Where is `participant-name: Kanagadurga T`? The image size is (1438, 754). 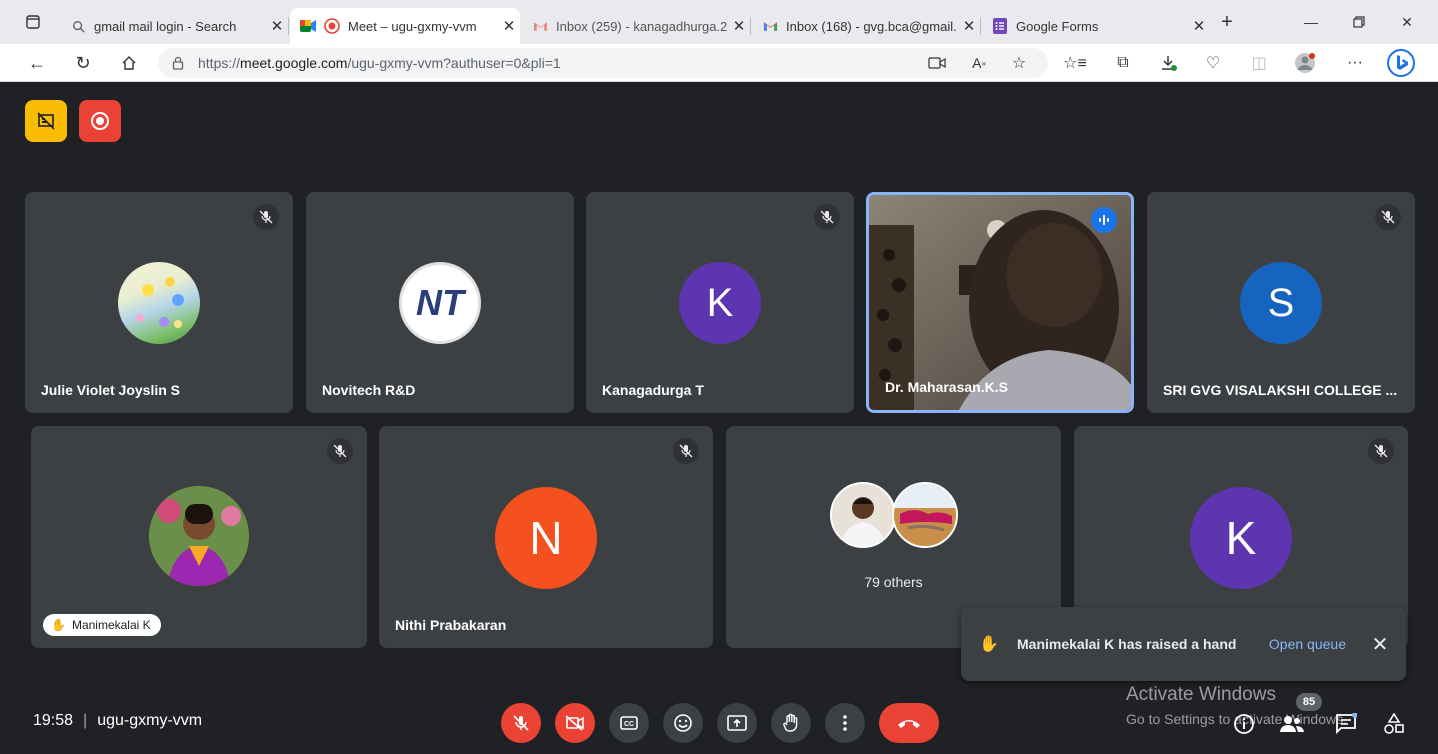
participant-name: Kanagadurga T is located at coordinates (653, 390).